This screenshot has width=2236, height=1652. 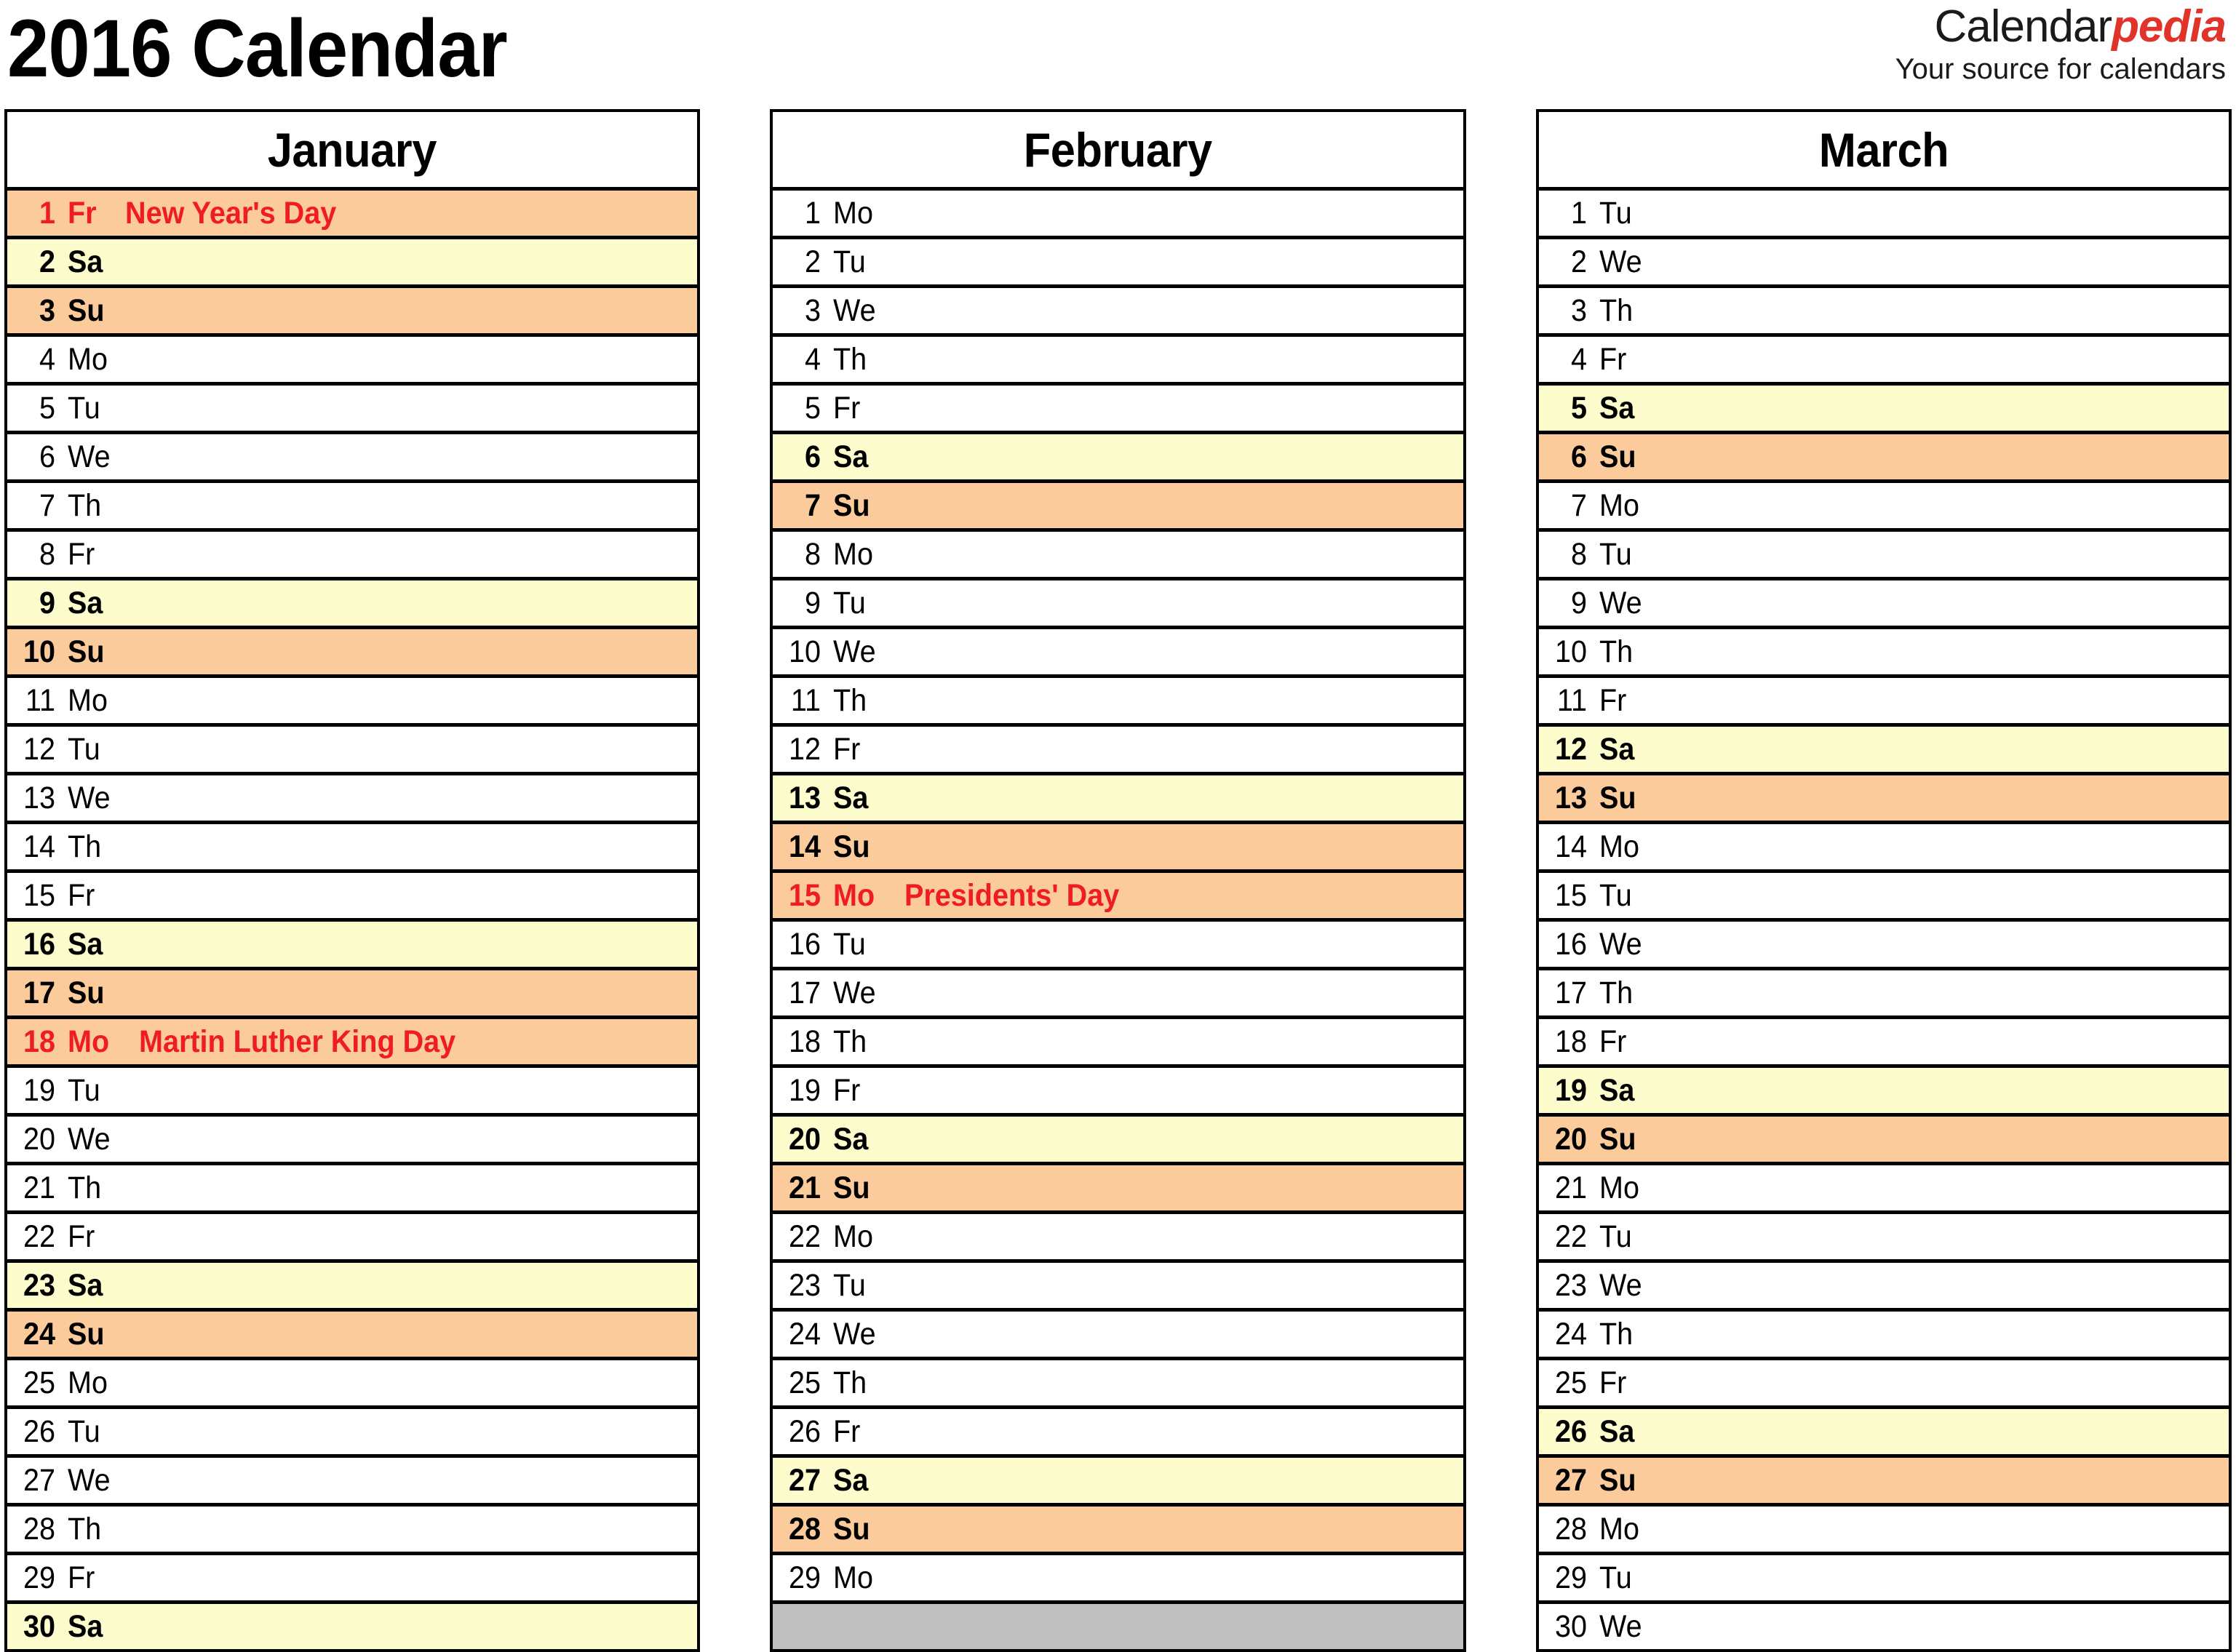 I want to click on day-row: 1 Tu, so click(x=1883, y=215).